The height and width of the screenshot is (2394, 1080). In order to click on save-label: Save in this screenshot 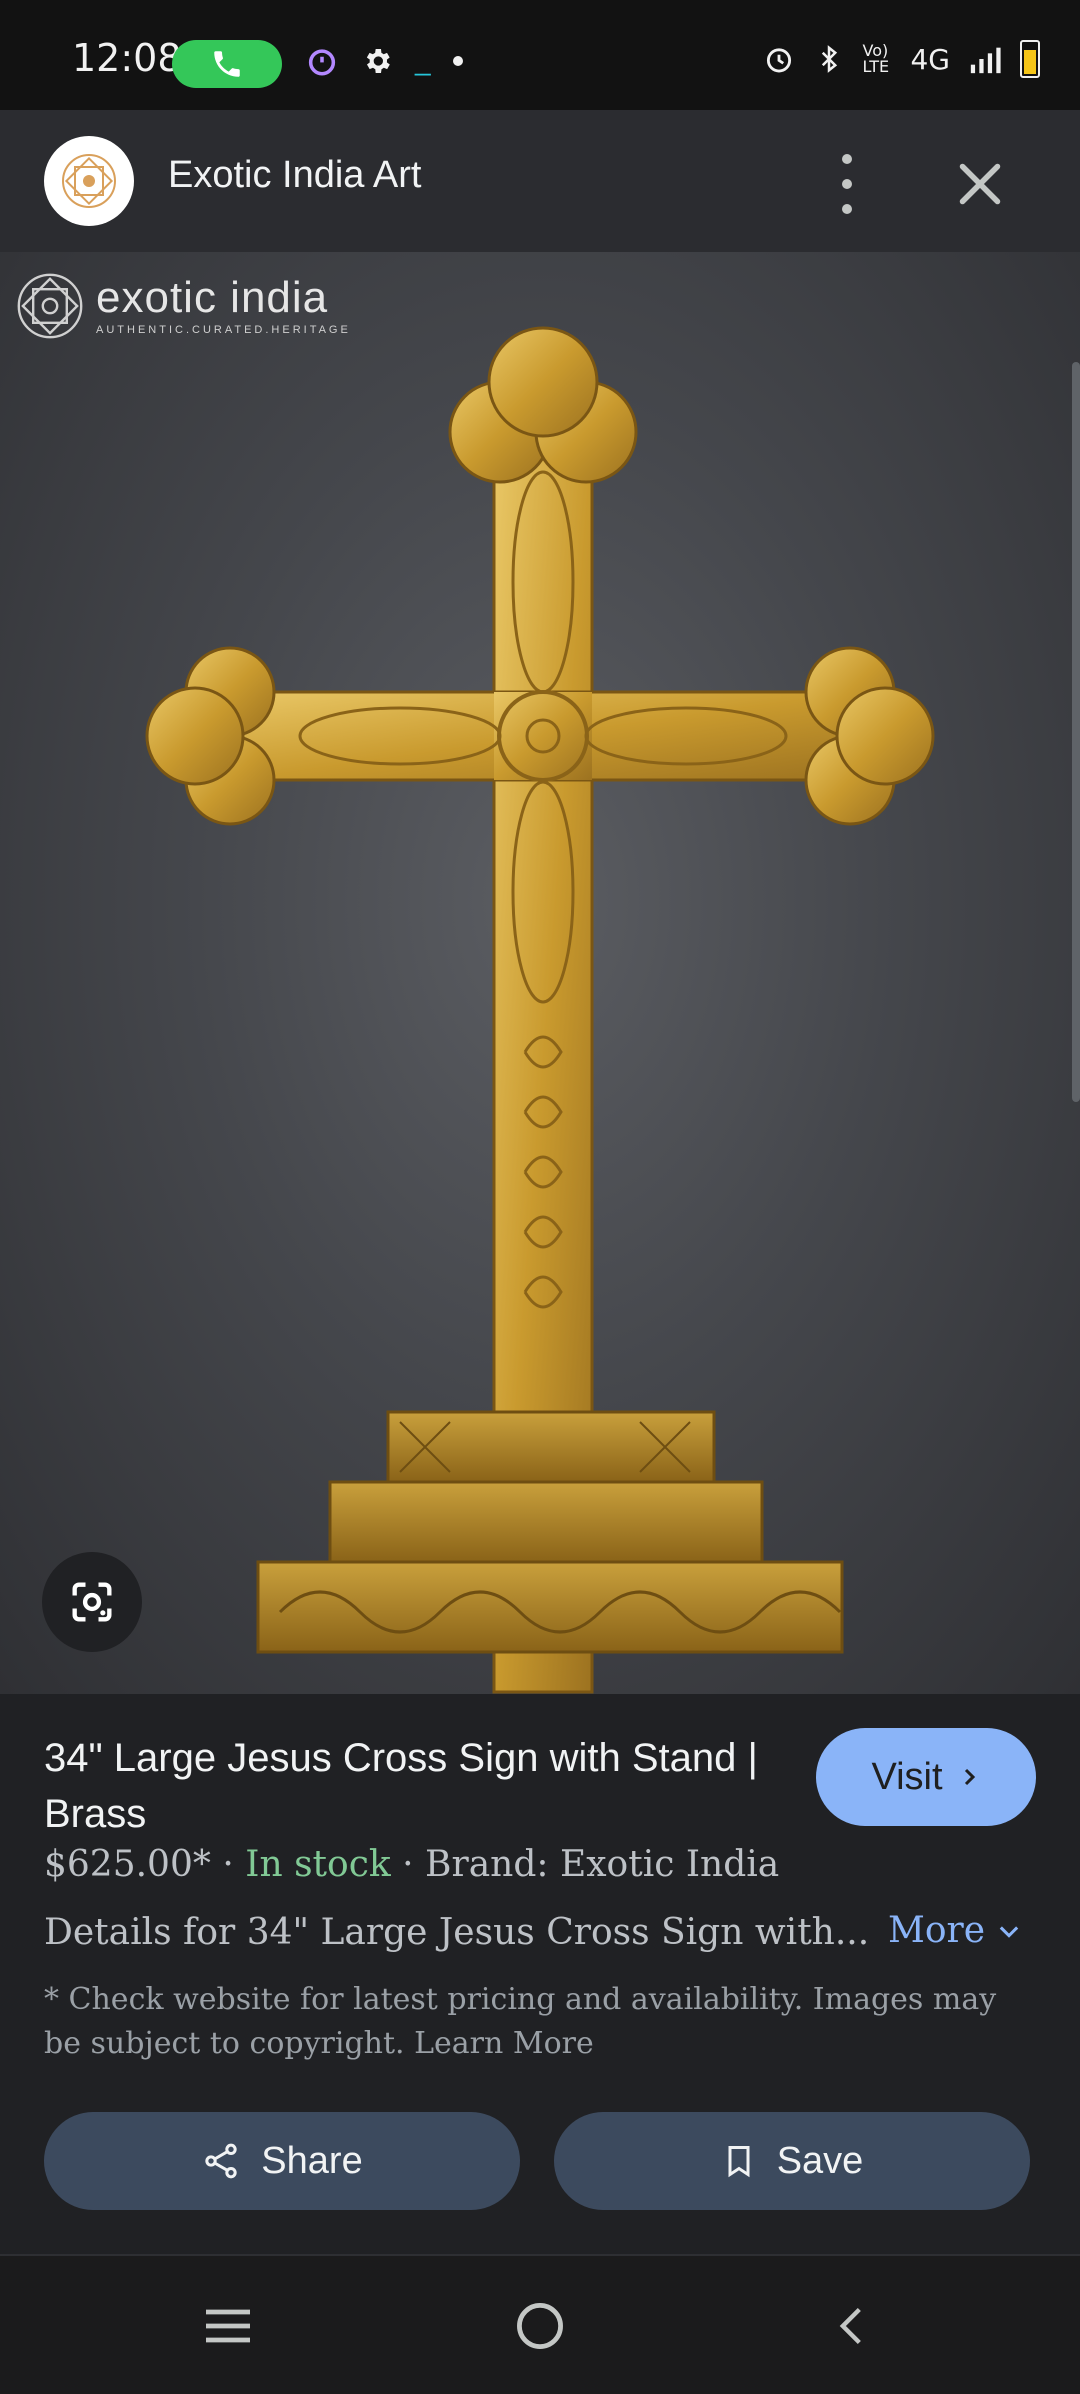, I will do `click(820, 2160)`.